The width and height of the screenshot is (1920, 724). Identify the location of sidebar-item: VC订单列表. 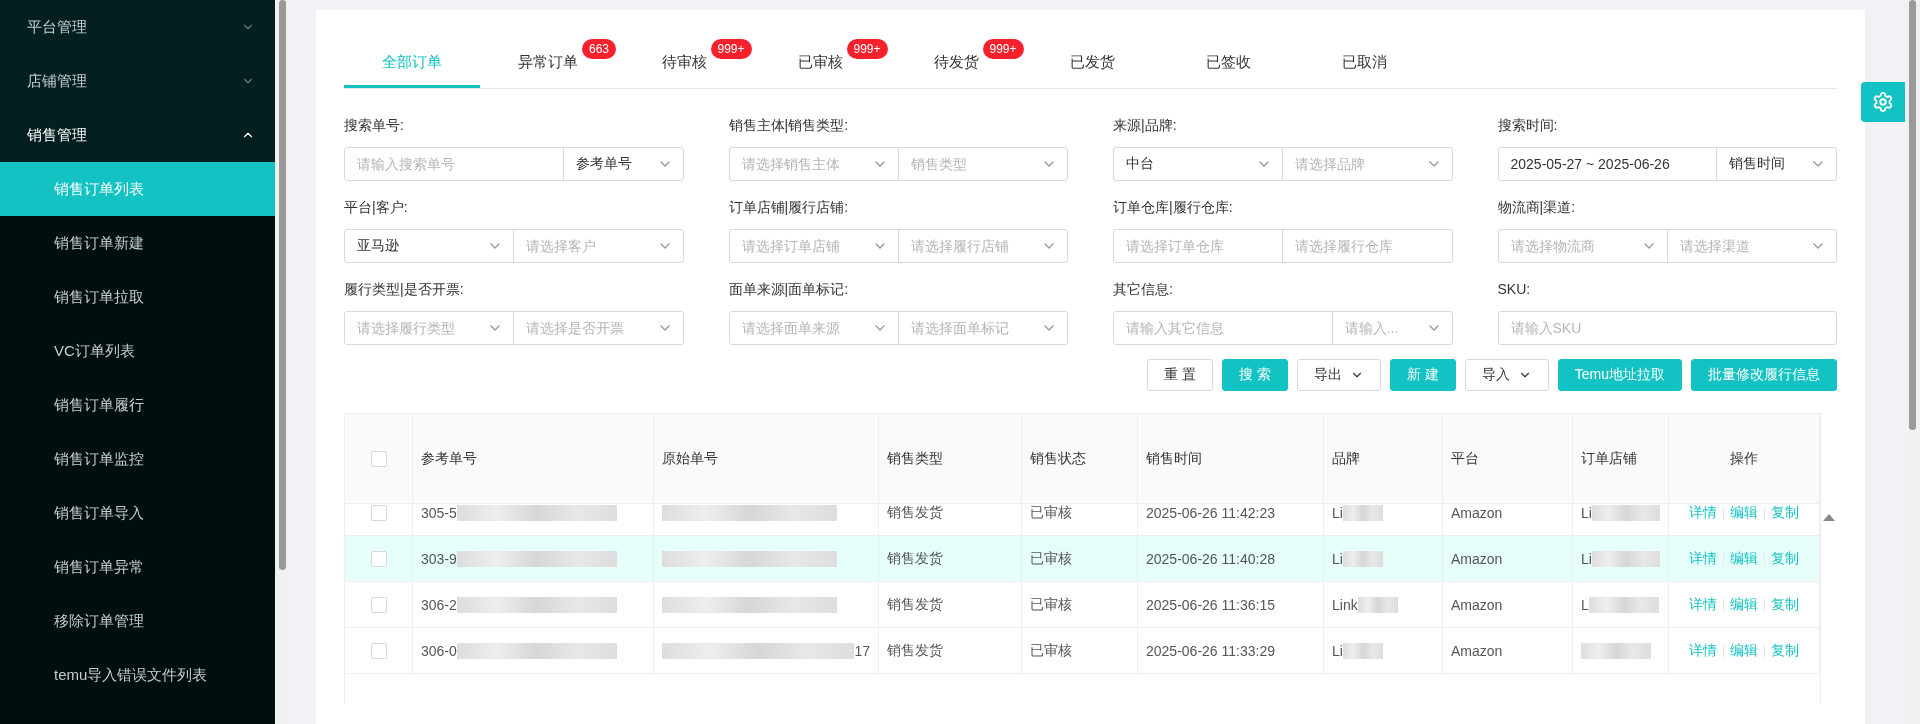
(137, 351).